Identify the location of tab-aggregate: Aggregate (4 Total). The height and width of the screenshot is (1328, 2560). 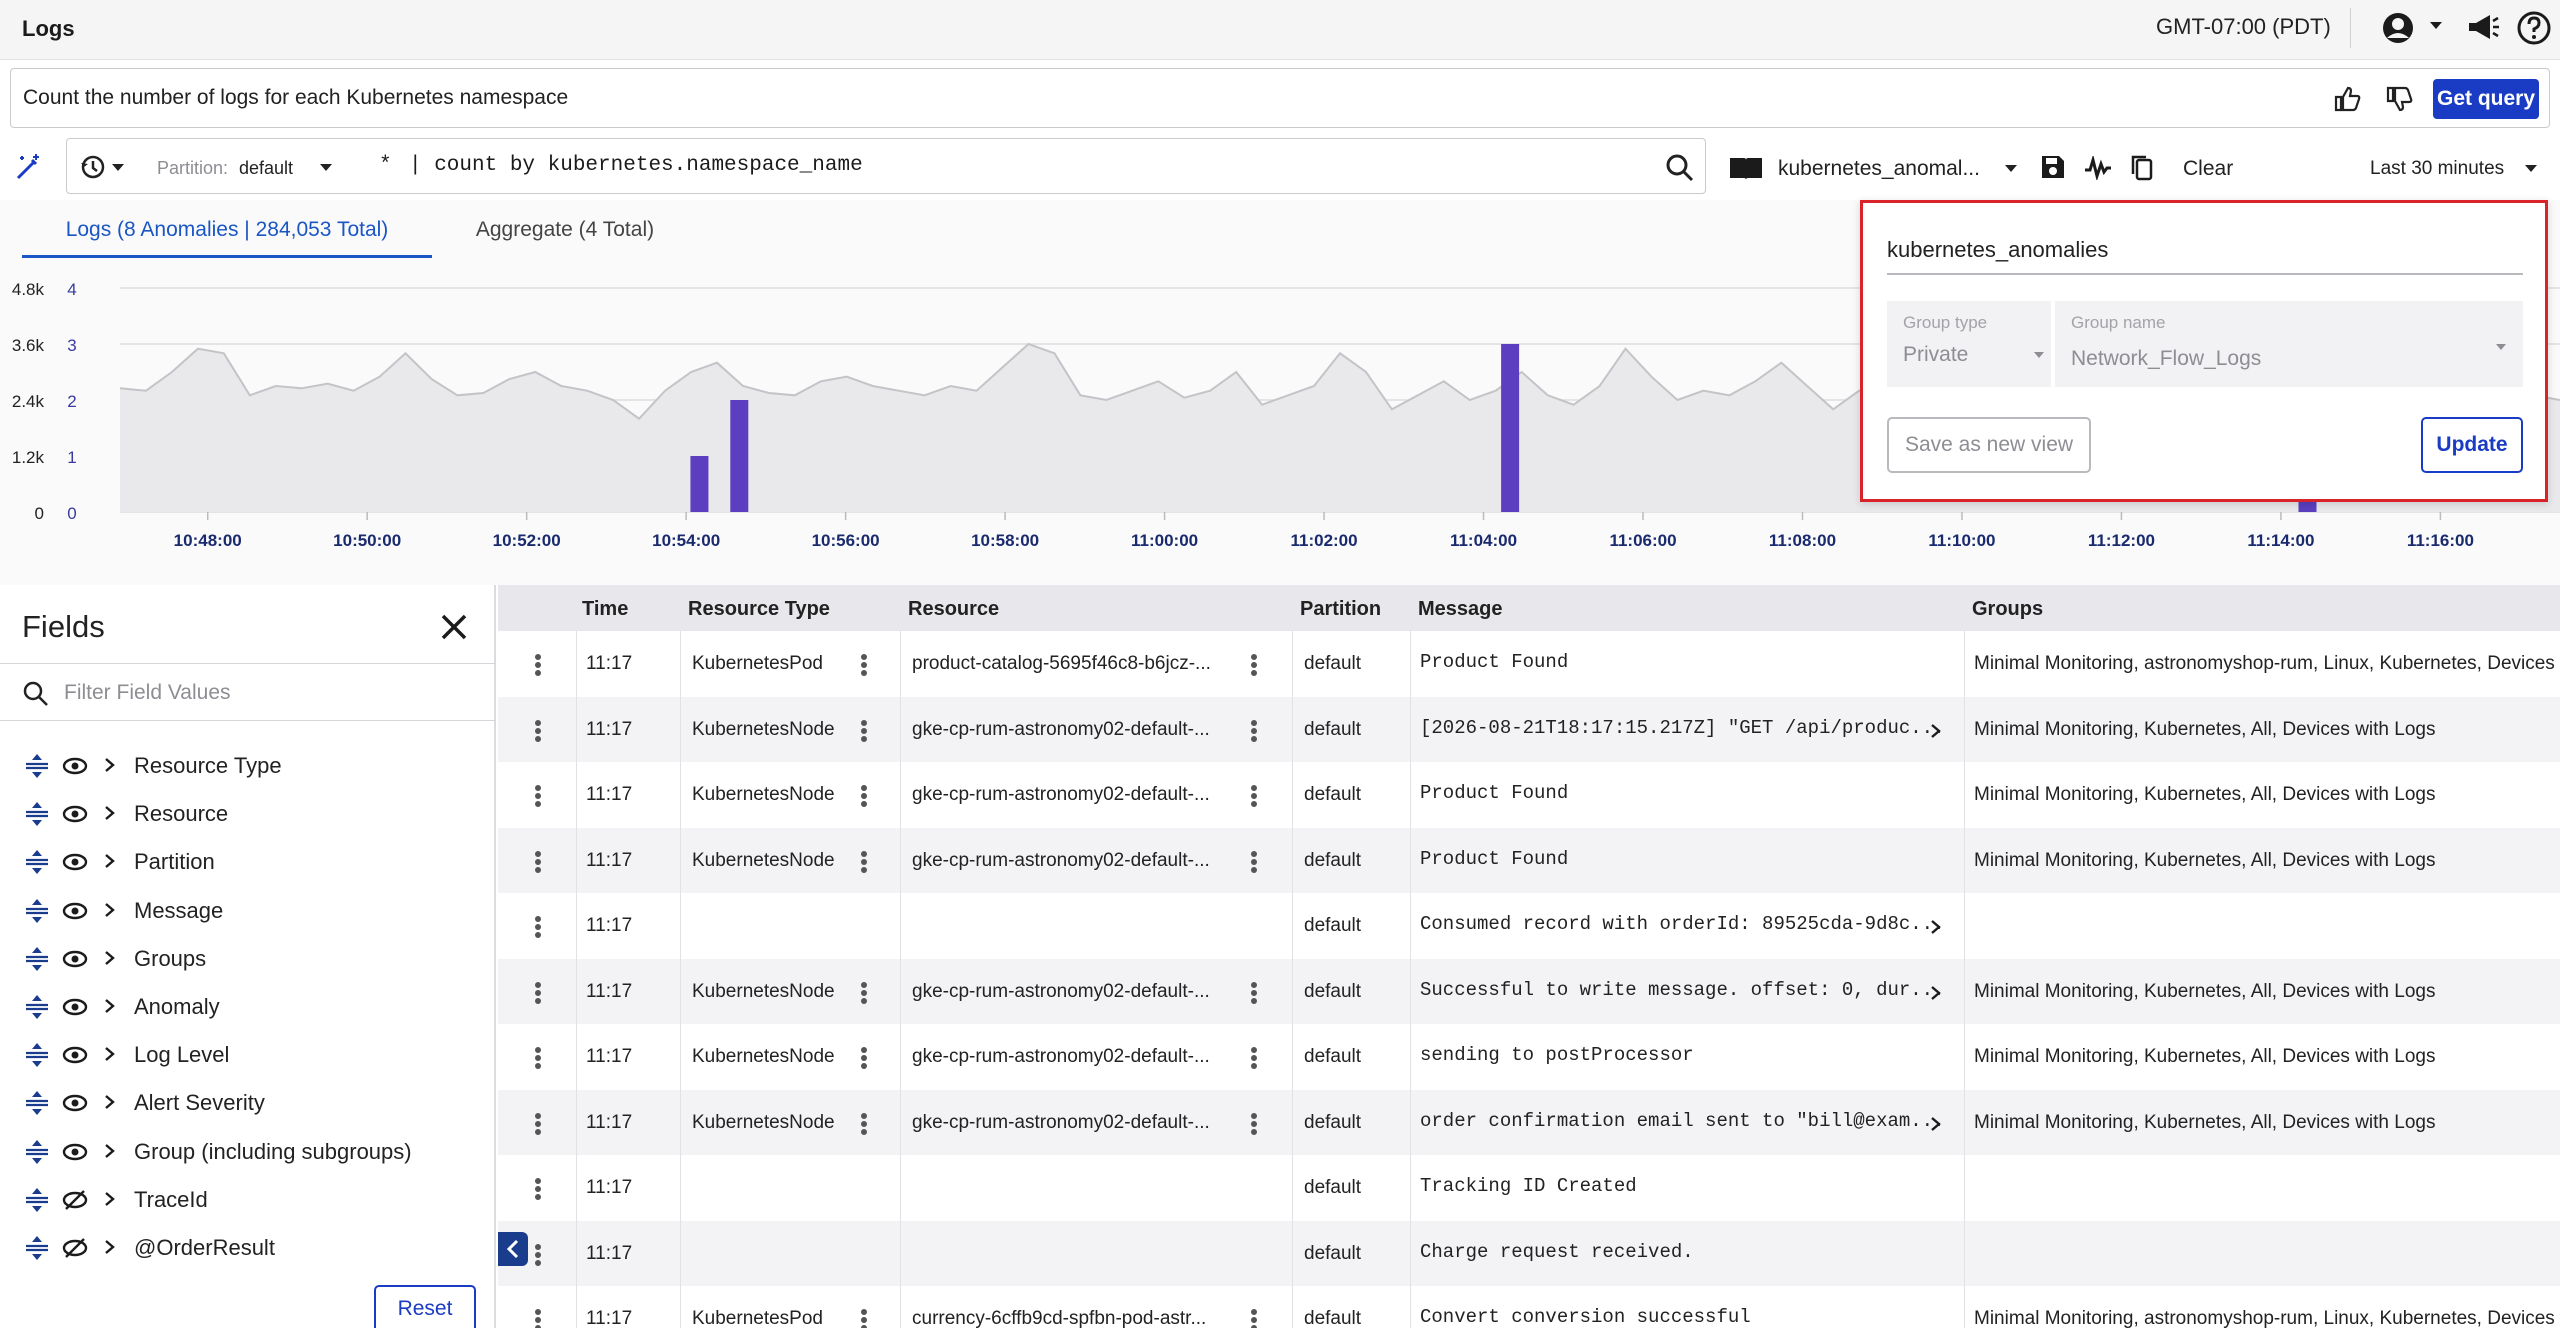
(565, 229).